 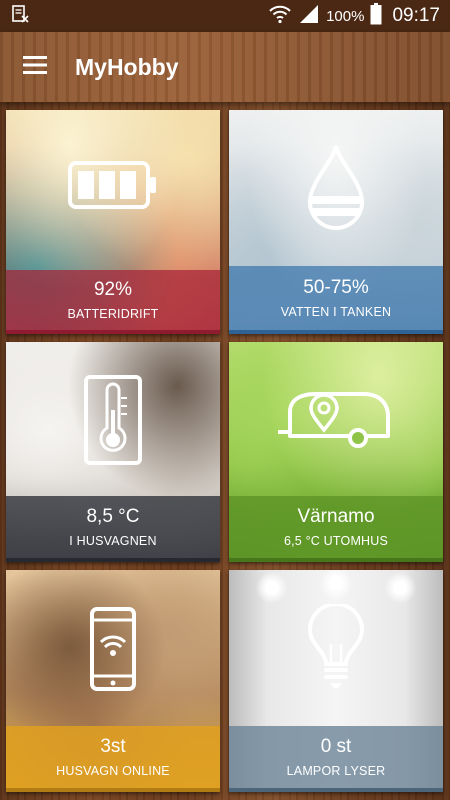 I want to click on lamps-value: 0 st, so click(x=336, y=746).